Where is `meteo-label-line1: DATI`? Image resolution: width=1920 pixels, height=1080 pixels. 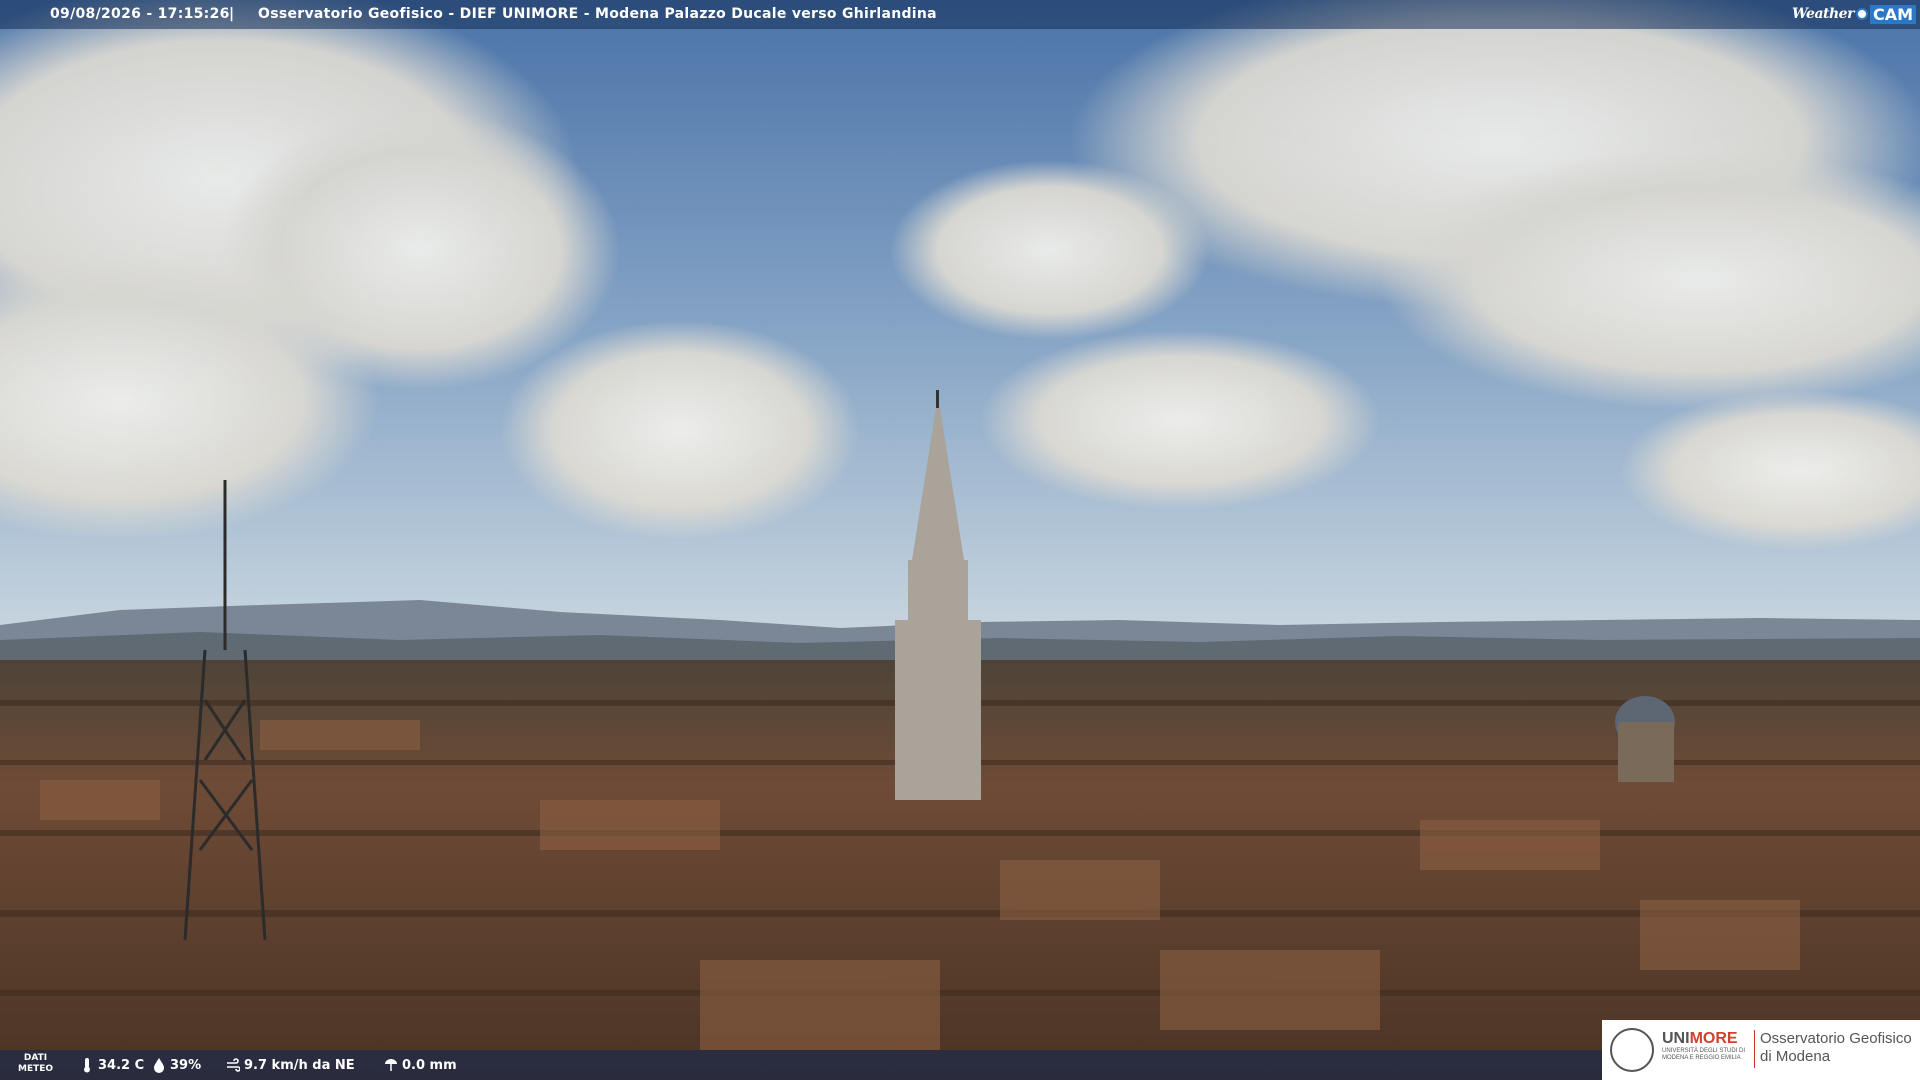
meteo-label-line1: DATI is located at coordinates (35, 1058).